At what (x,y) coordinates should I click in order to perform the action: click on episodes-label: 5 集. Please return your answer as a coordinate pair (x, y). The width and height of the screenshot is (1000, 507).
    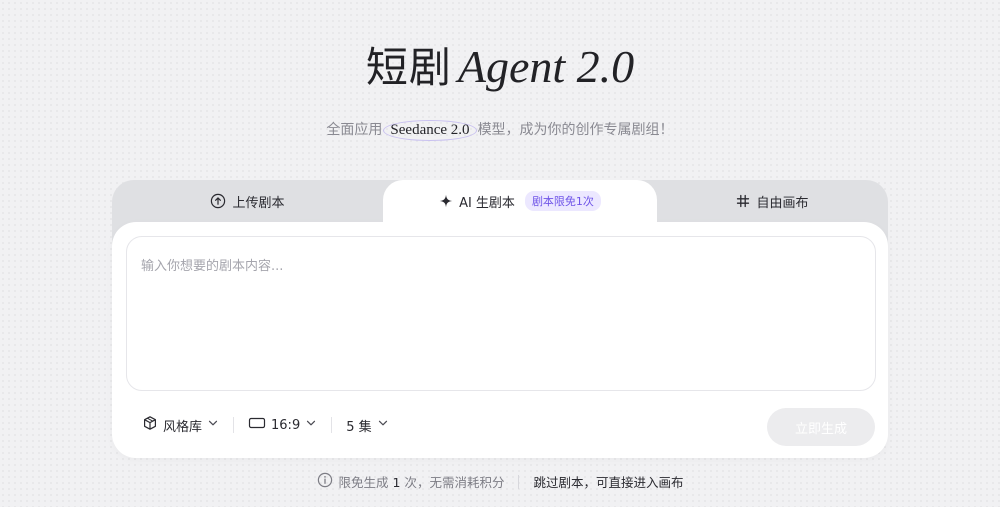
    Looking at the image, I should click on (359, 427).